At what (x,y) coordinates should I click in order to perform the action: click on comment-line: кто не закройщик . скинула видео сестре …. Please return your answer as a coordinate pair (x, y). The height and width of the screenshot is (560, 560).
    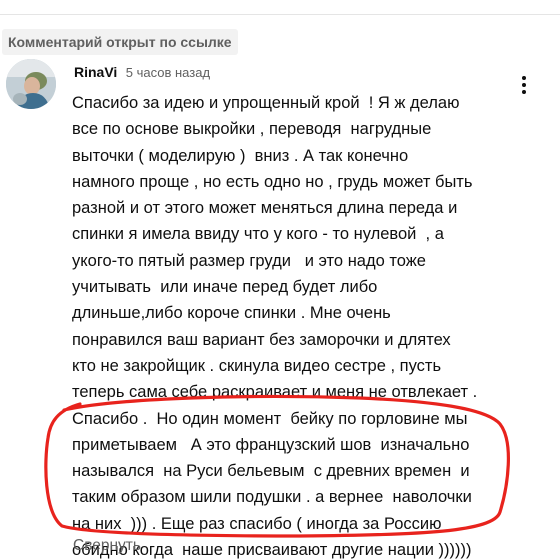
    Looking at the image, I should click on (257, 365).